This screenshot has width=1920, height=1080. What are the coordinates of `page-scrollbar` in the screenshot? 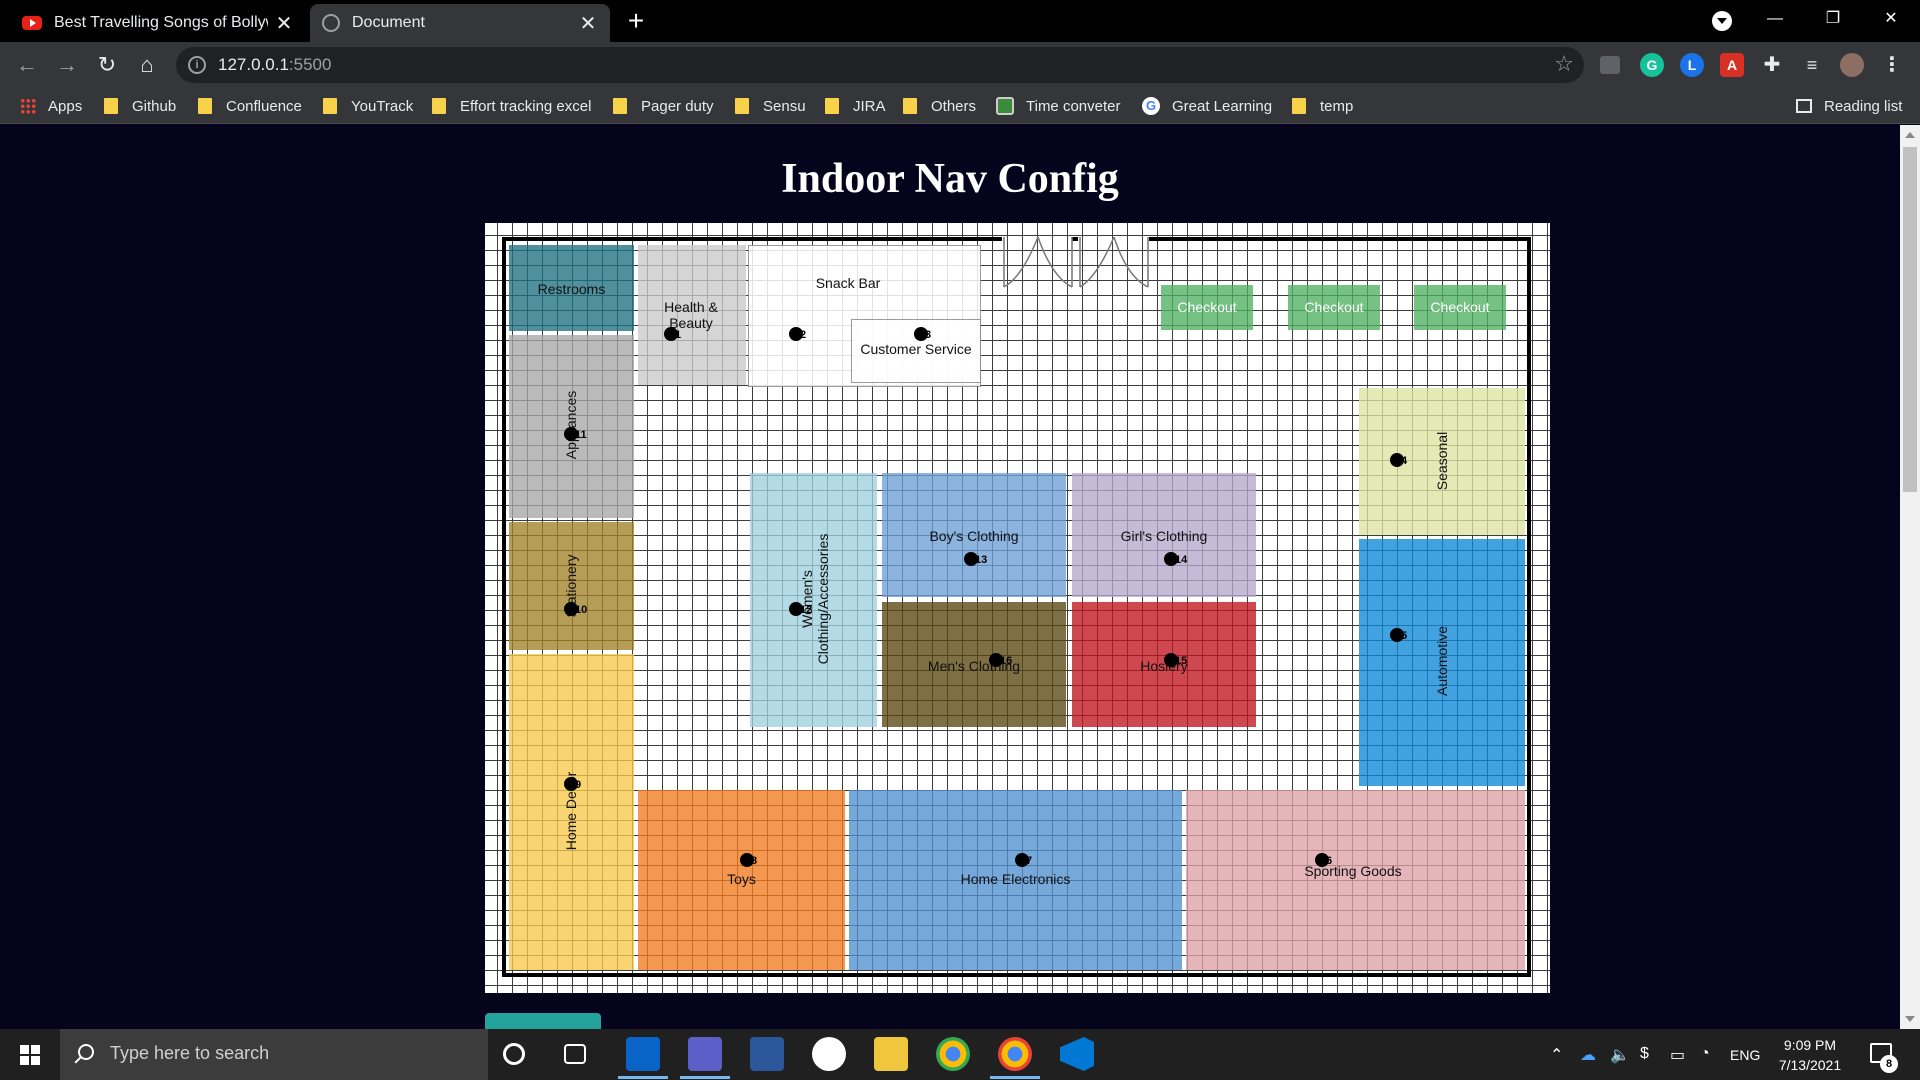 It's located at (1910, 577).